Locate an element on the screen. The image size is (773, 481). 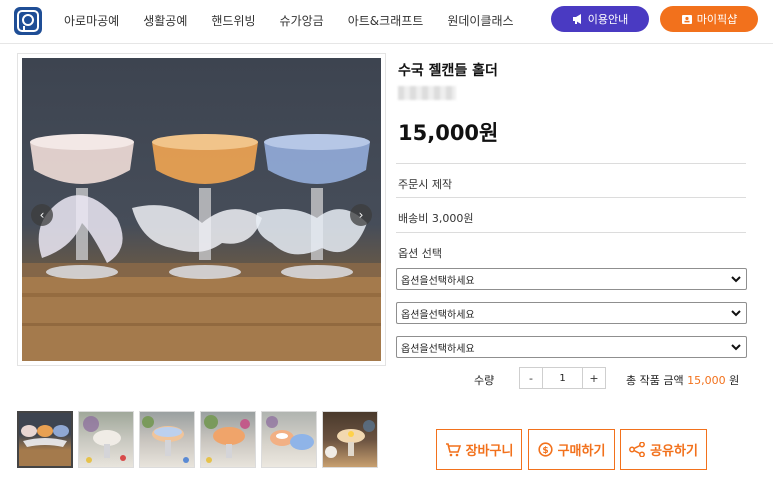
thumbnail-strip is located at coordinates (200, 439).